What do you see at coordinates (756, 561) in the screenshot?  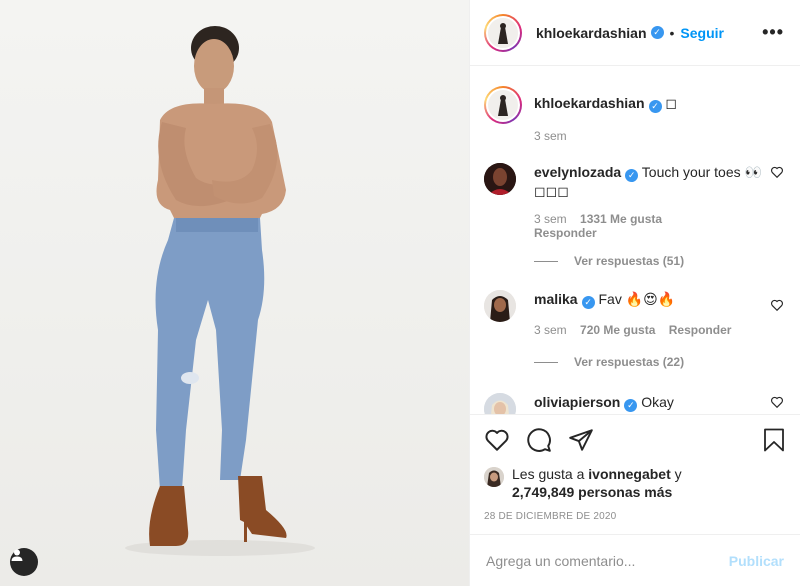 I see `publish-button: Publicar` at bounding box center [756, 561].